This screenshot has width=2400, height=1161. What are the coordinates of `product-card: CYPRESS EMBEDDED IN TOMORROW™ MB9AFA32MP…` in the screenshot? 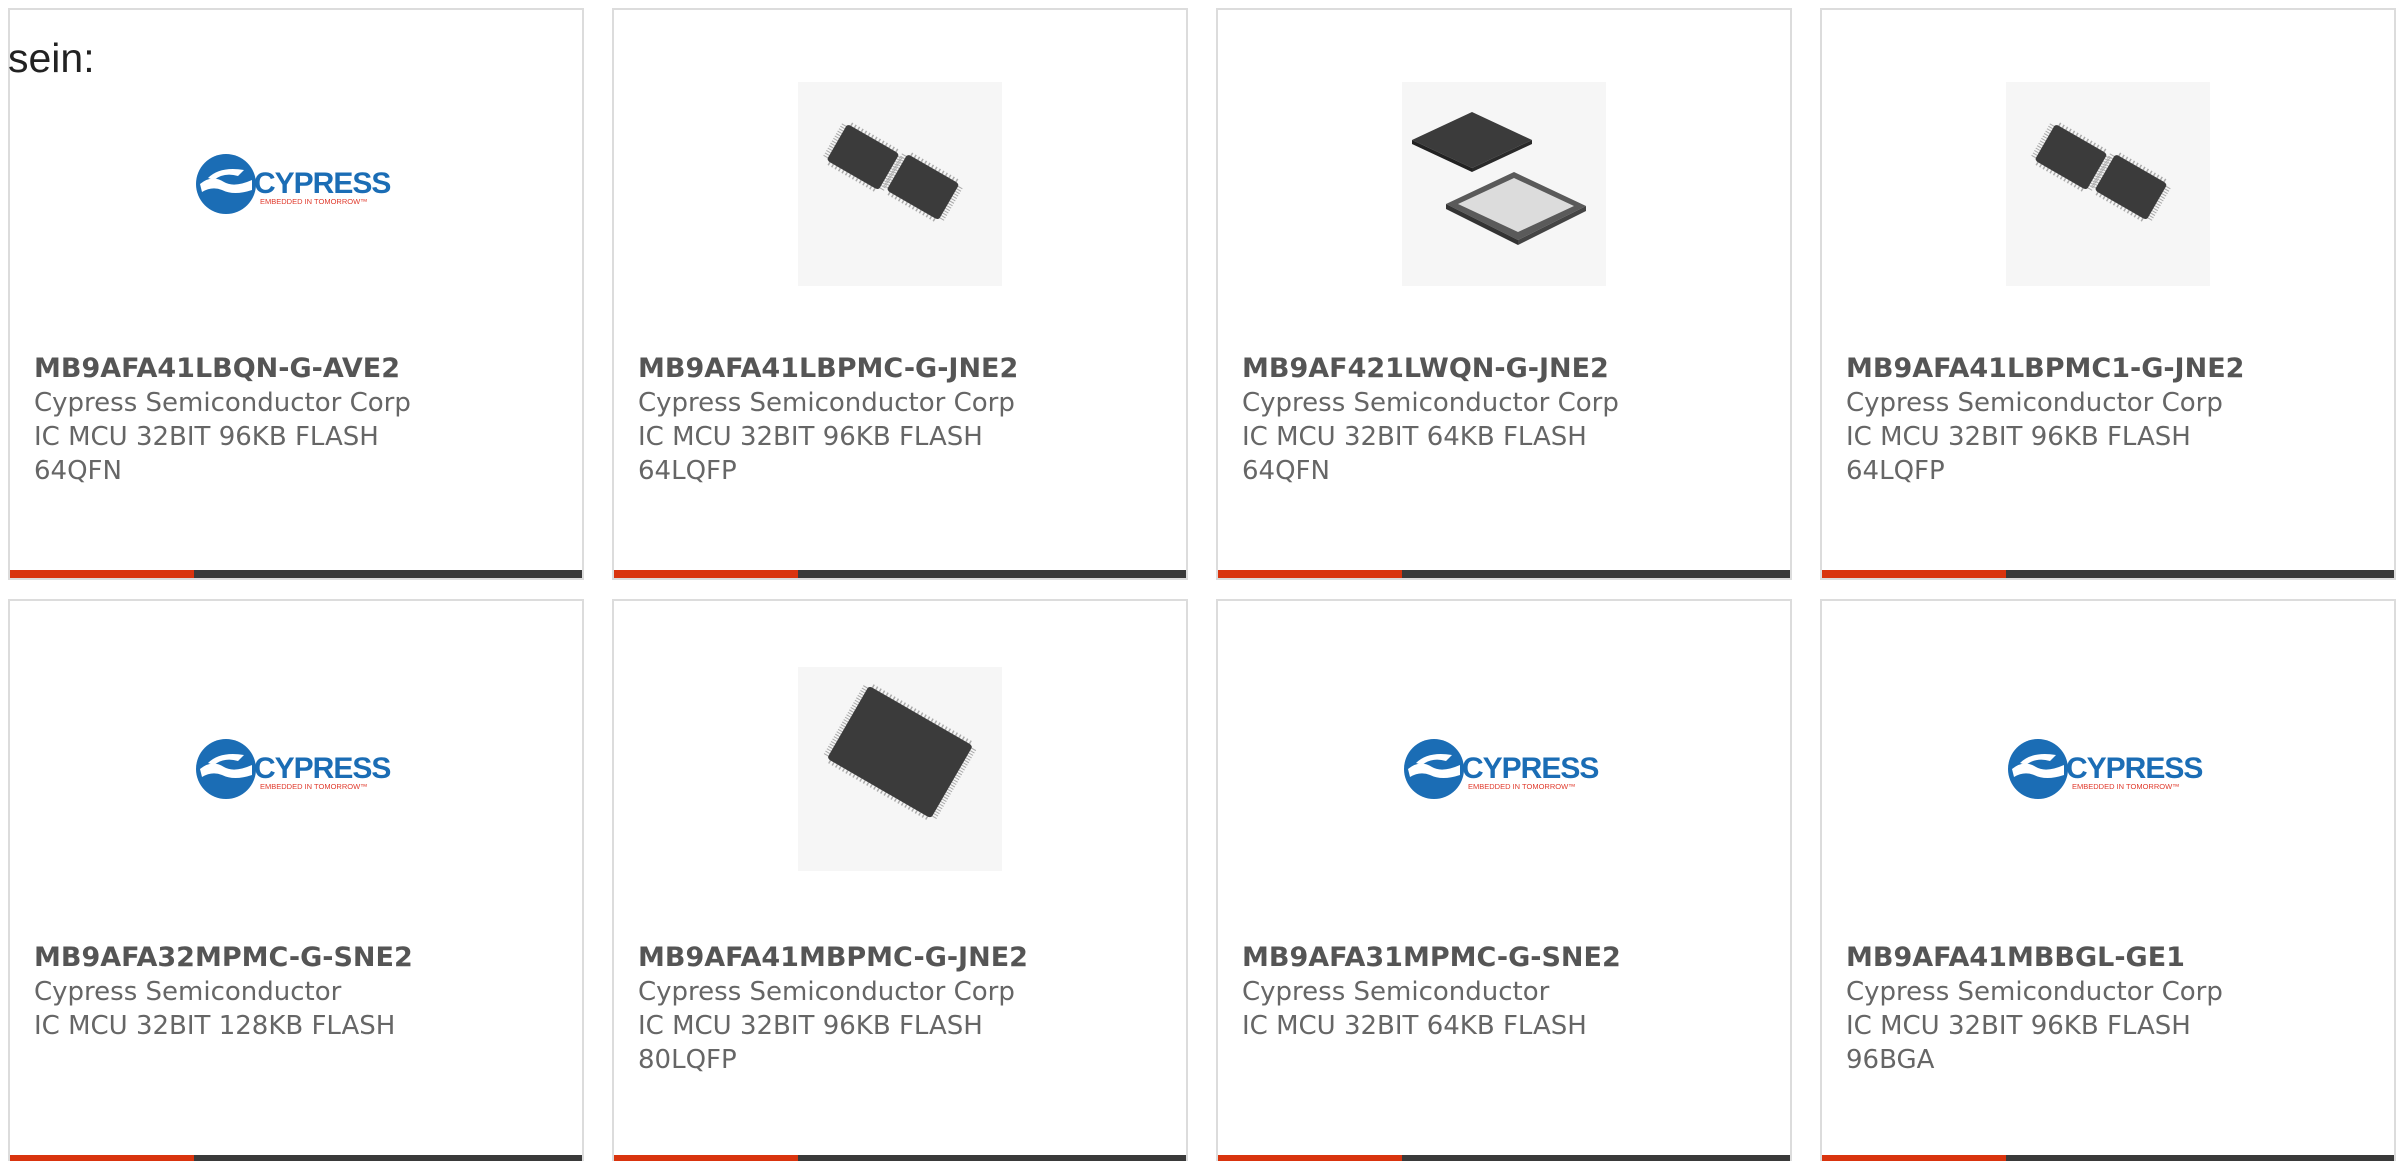 It's located at (296, 880).